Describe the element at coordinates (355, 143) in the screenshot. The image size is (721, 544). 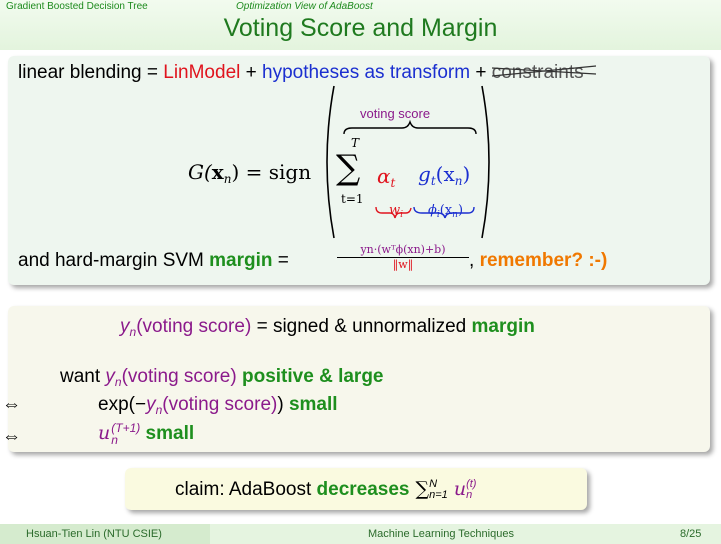
I see `sum-upper: T` at that location.